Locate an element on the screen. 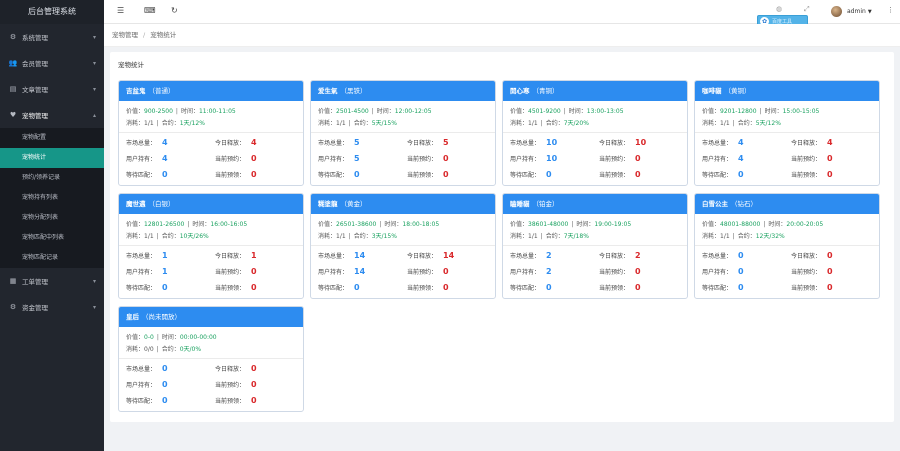 The width and height of the screenshot is (900, 451). pet-name: 魔世邁 is located at coordinates (136, 204).